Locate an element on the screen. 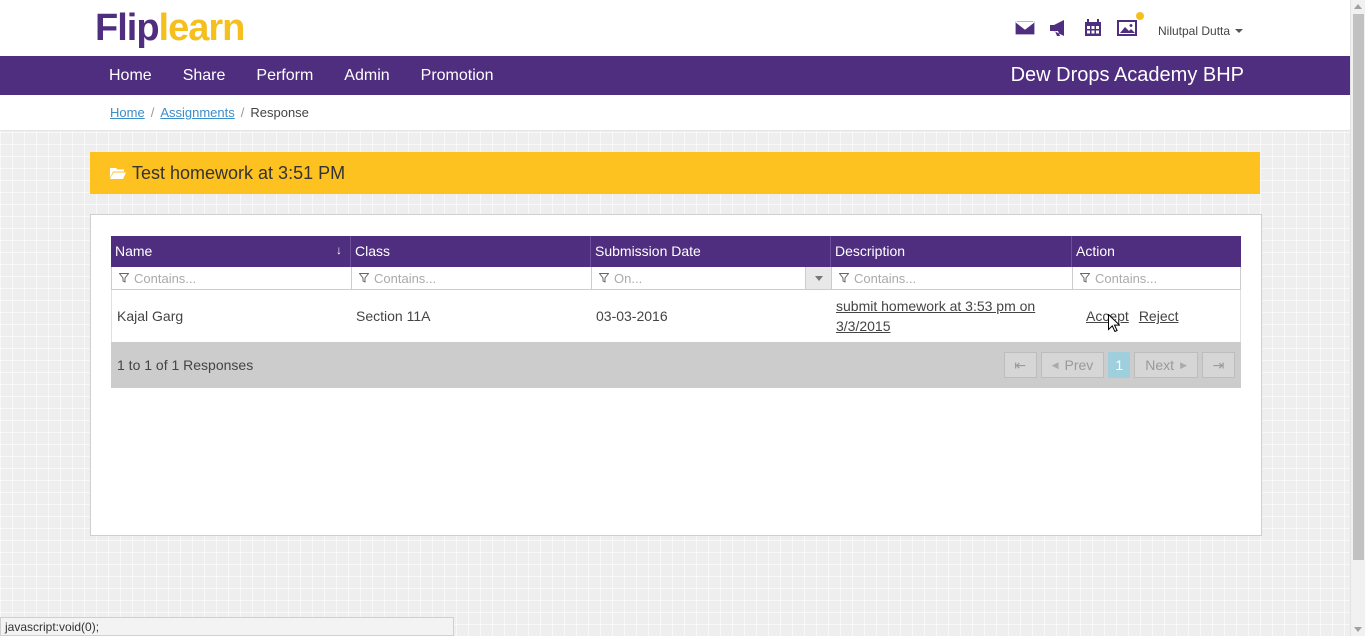 The width and height of the screenshot is (1365, 636). notification-dot is located at coordinates (1140, 16).